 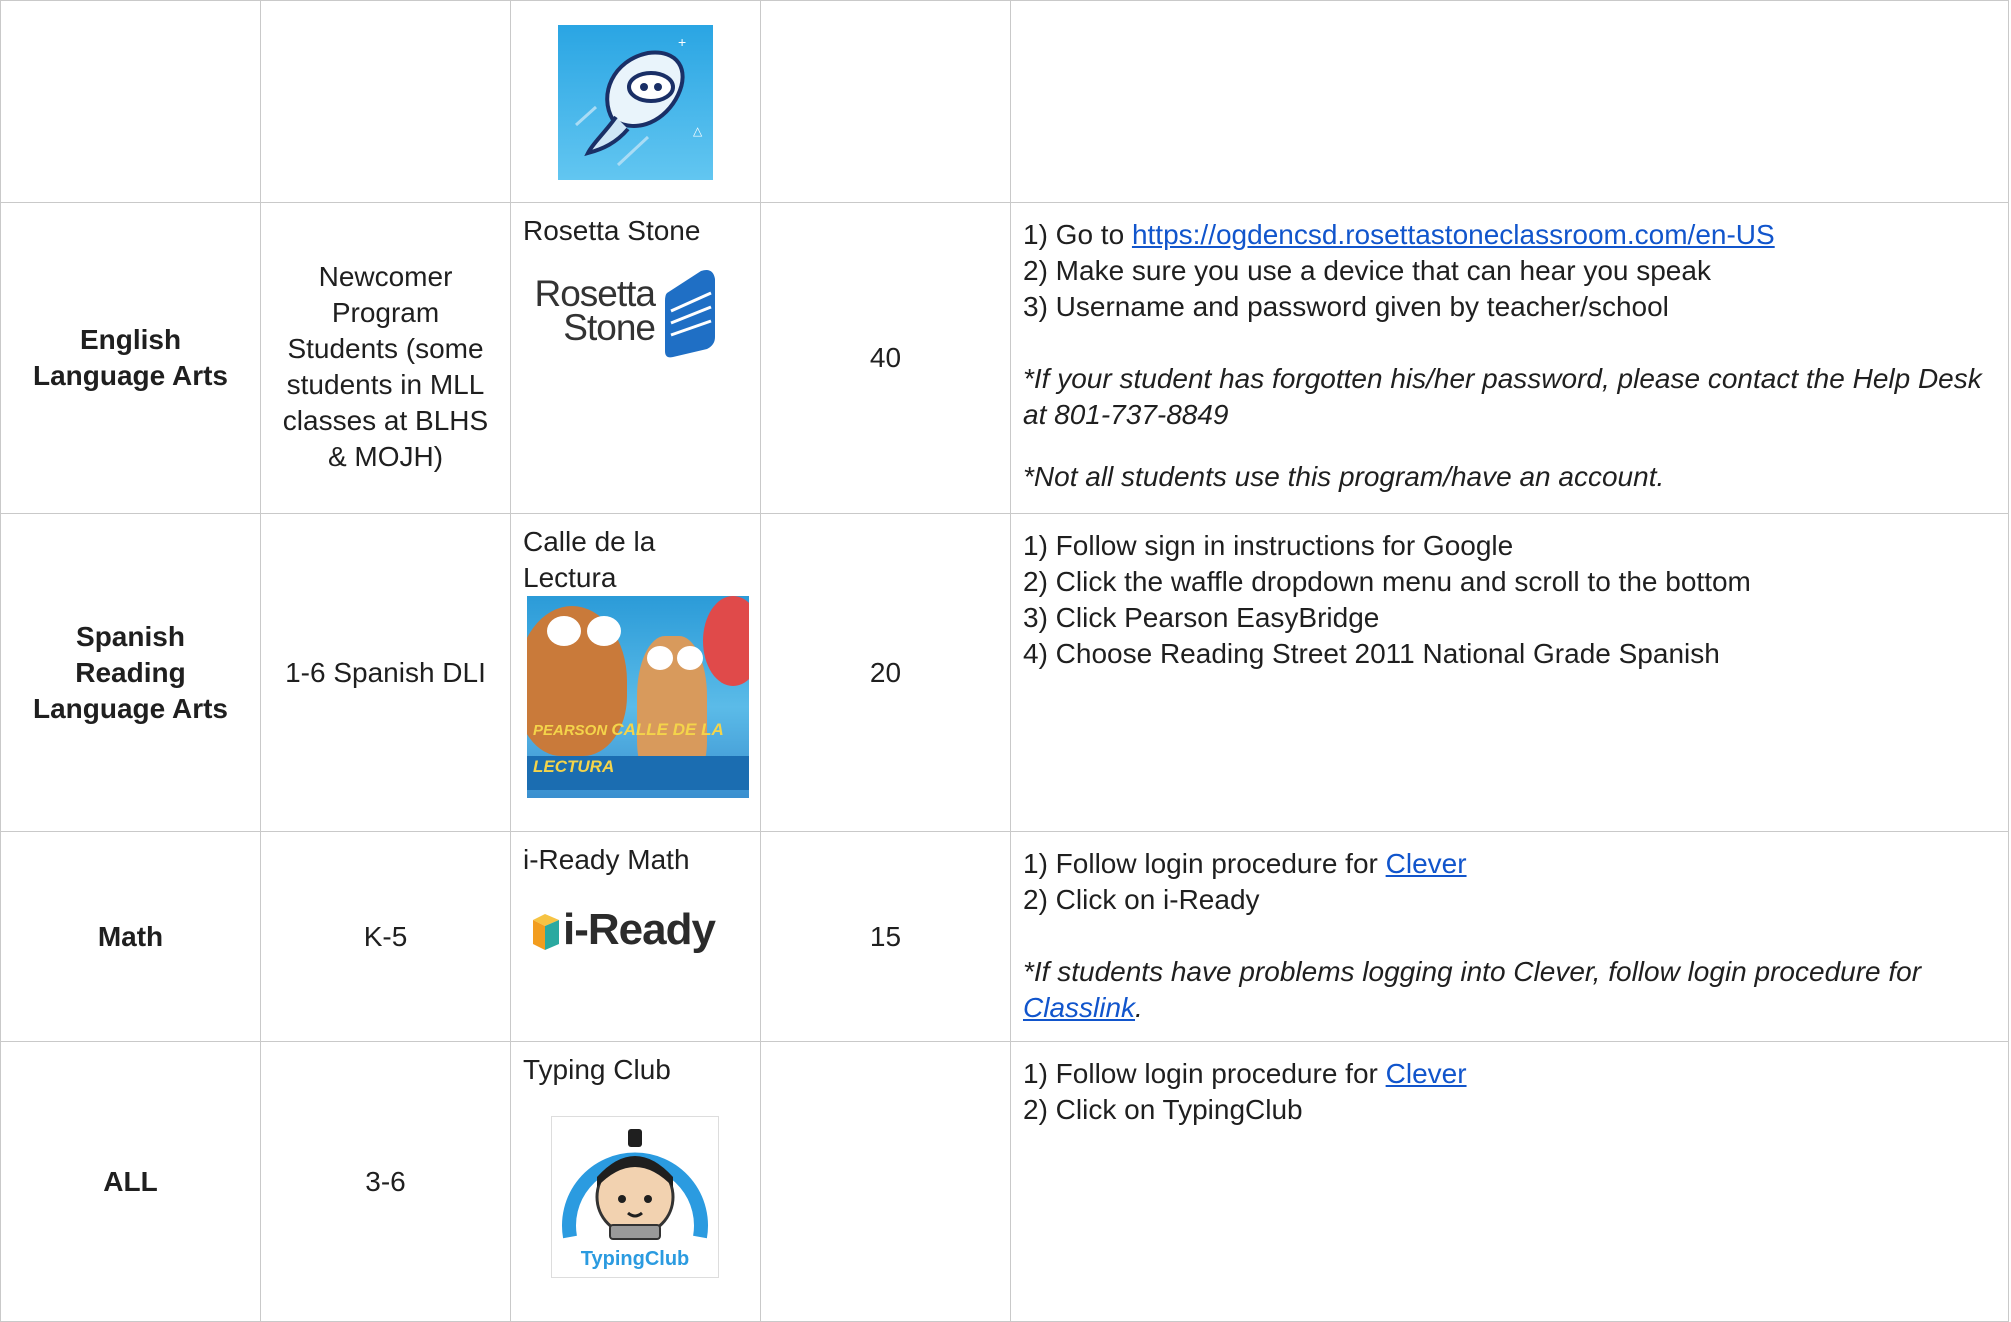 I want to click on program-name: Rosetta Stone, so click(x=612, y=230).